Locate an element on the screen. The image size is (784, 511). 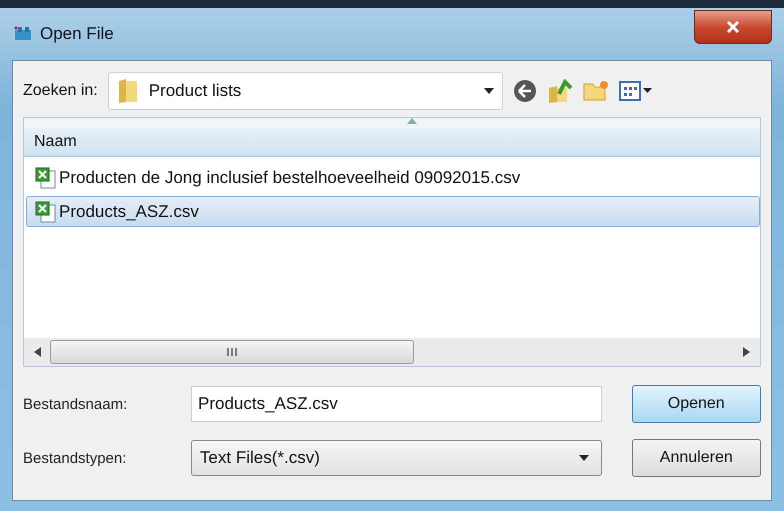
file-row: Producten de Jong inclusief bestelhoeveelheid 09092015.csv is located at coordinates (393, 177).